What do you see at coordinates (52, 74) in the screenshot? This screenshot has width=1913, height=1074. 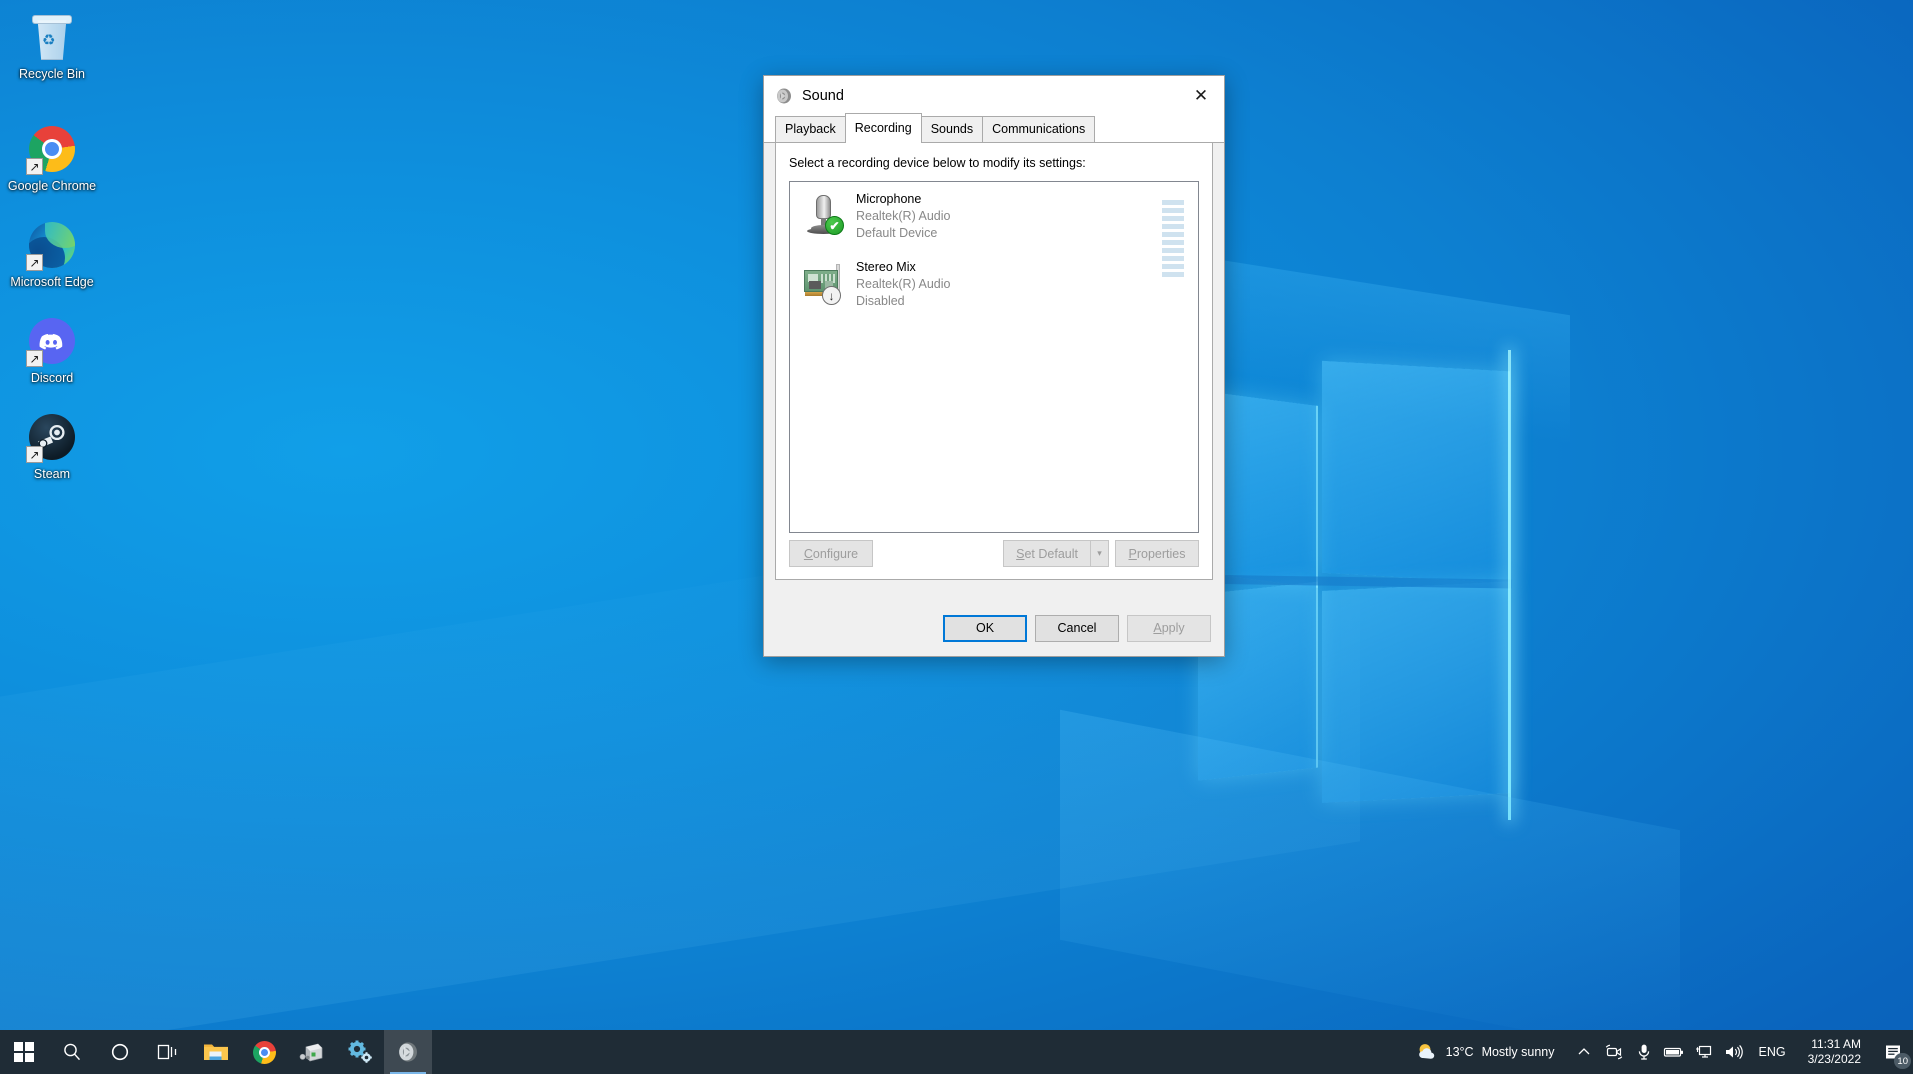 I see `desktop-icon-label: Recycle Bin` at bounding box center [52, 74].